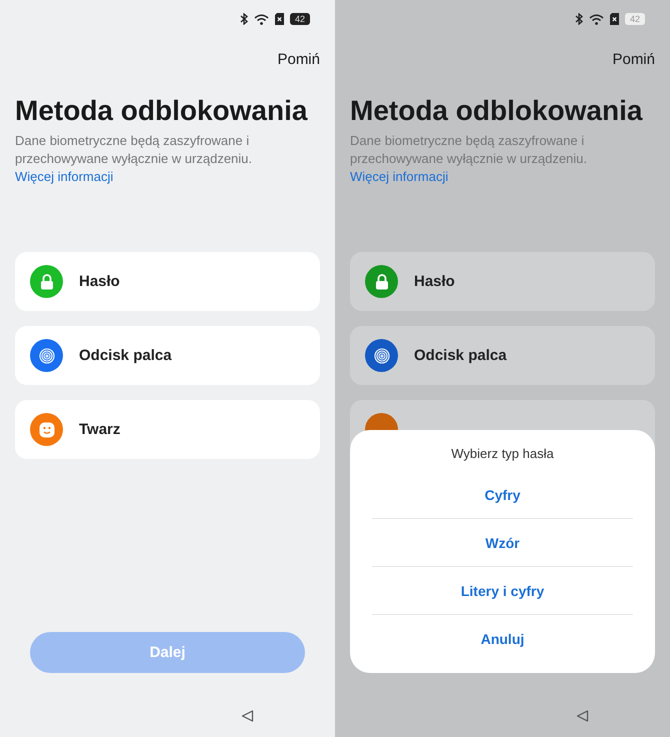 This screenshot has height=737, width=670. What do you see at coordinates (502, 453) in the screenshot?
I see `sheet-title: Wybierz typ hasła` at bounding box center [502, 453].